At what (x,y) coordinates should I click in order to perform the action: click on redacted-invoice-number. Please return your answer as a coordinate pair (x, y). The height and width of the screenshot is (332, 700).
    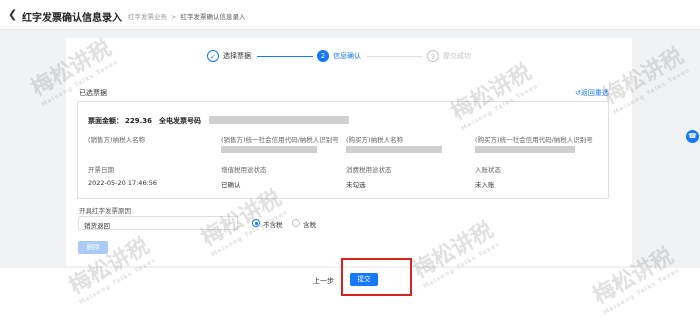
    Looking at the image, I should click on (279, 120).